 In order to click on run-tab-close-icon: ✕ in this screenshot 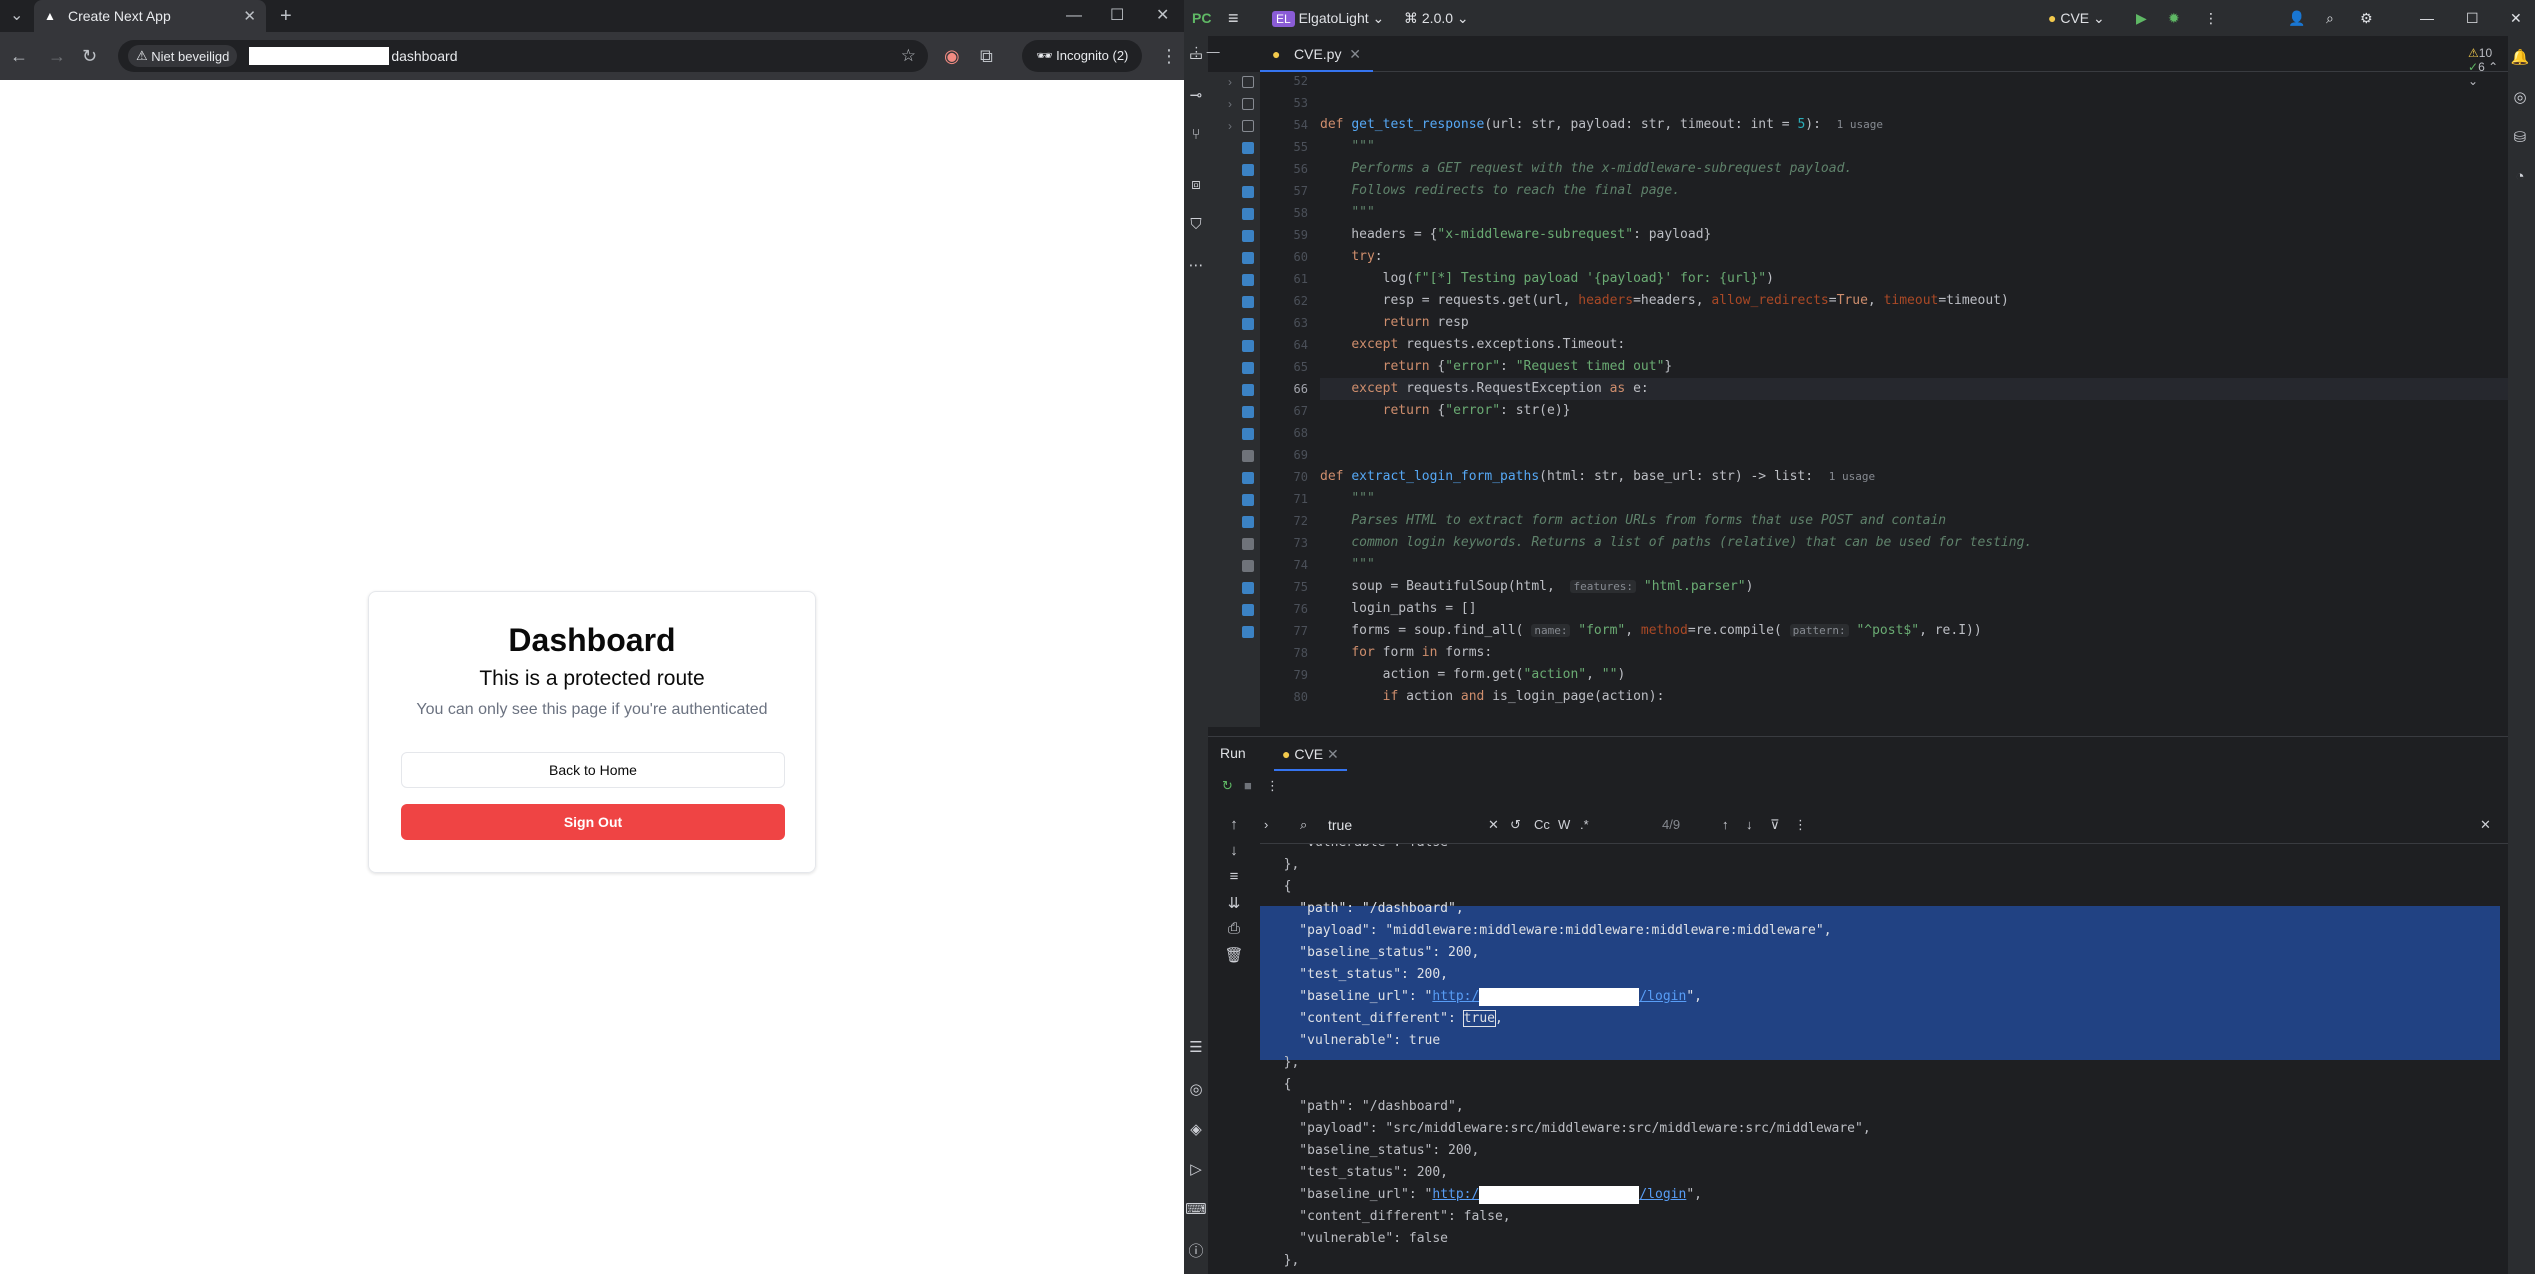, I will do `click(1333, 754)`.